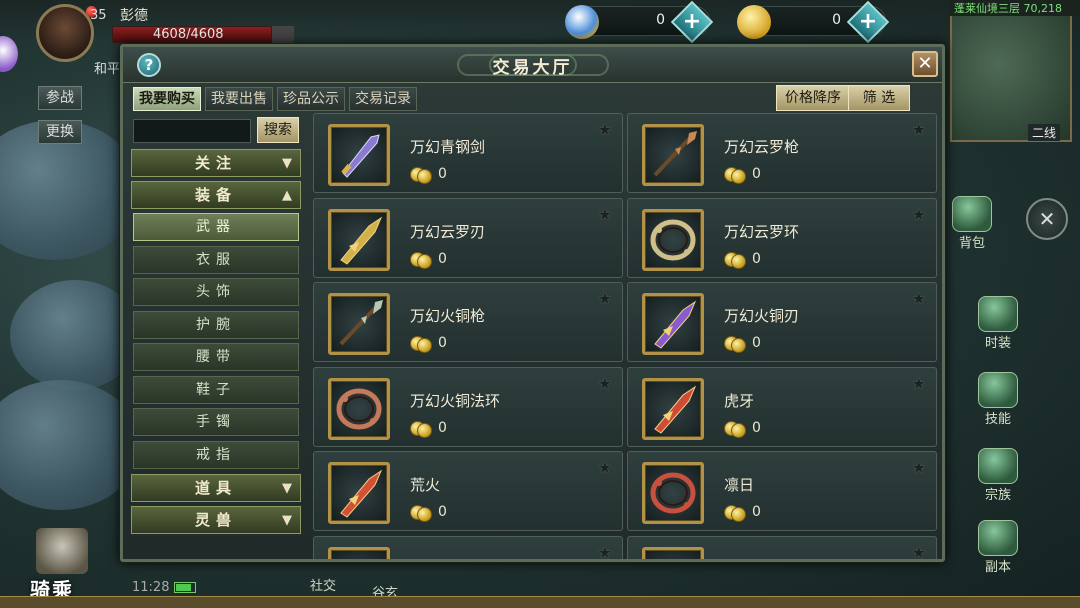  I want to click on tab-treasure-showcase: 珍品公示, so click(311, 99).